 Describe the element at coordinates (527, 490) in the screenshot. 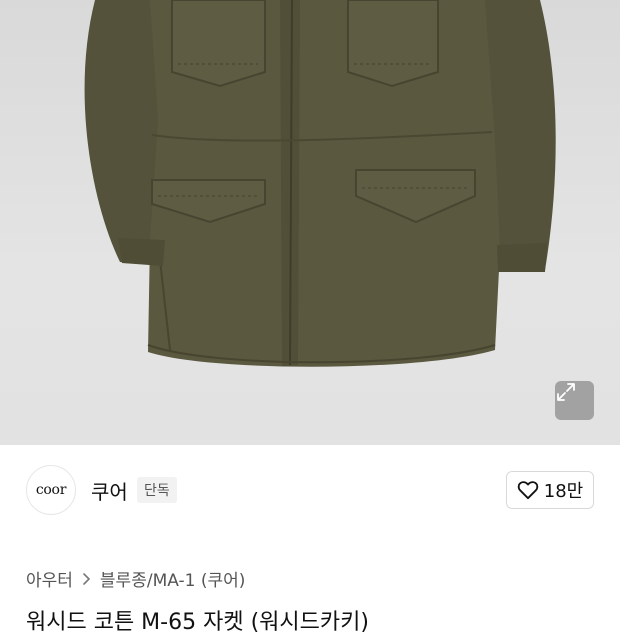

I see `heart-icon` at that location.